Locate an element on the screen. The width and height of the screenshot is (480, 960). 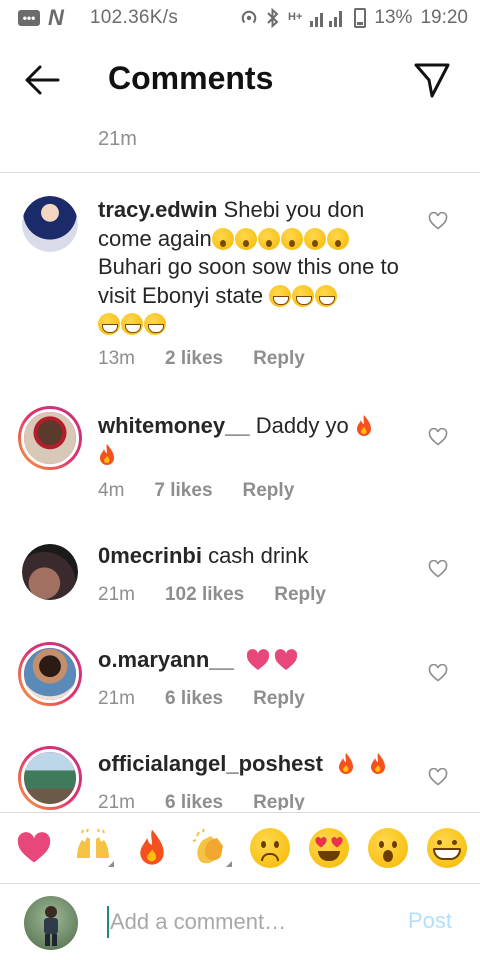
clapping-hands-emoji-button is located at coordinates (211, 848).